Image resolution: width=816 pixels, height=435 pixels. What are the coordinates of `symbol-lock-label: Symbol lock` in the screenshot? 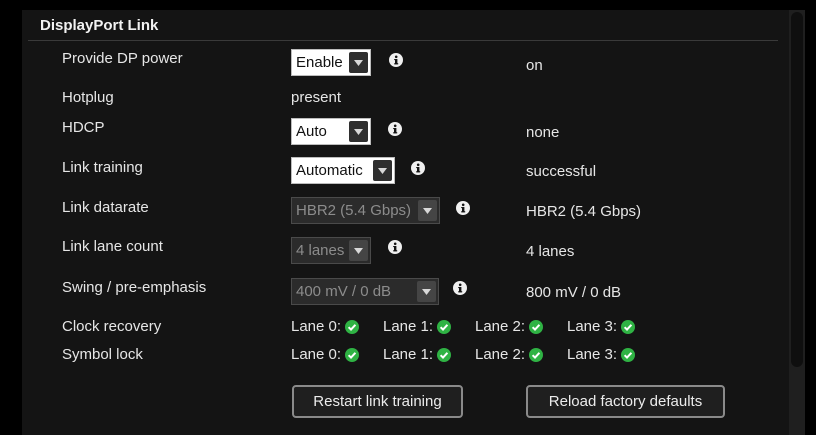 It's located at (102, 354).